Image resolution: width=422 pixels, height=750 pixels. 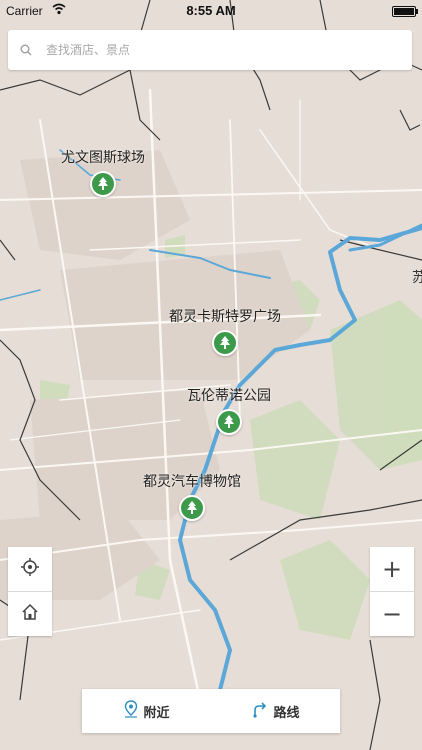 I want to click on zoom-in-button: +, so click(x=392, y=569).